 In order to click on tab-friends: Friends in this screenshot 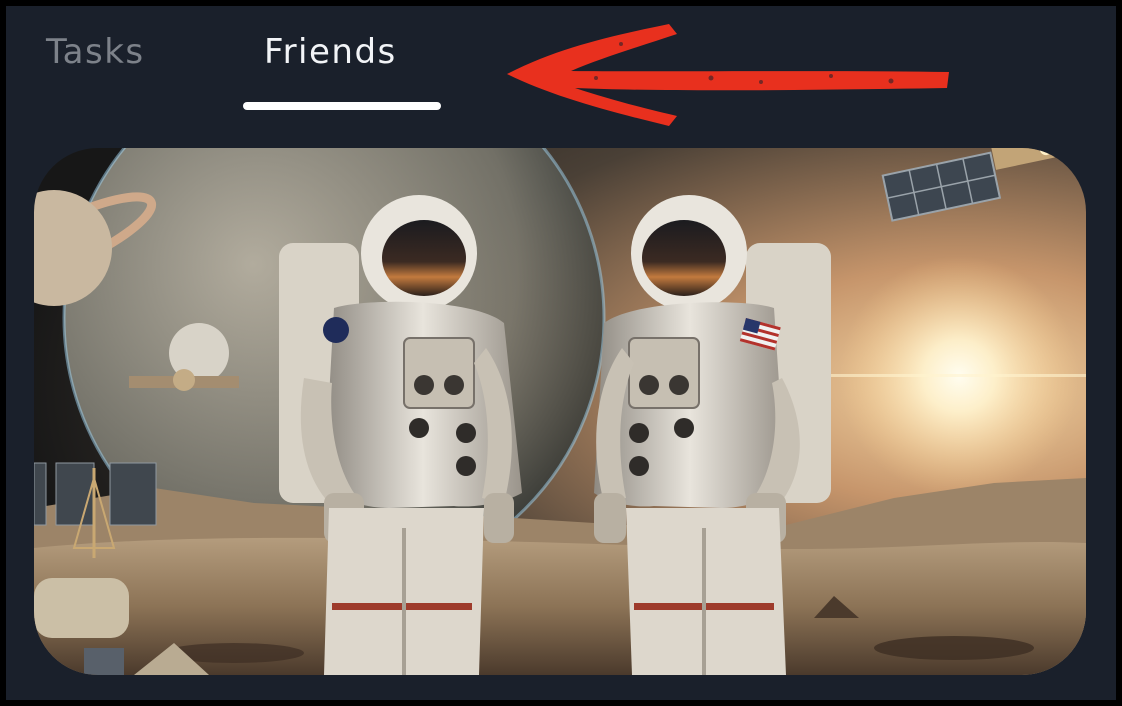, I will do `click(330, 52)`.